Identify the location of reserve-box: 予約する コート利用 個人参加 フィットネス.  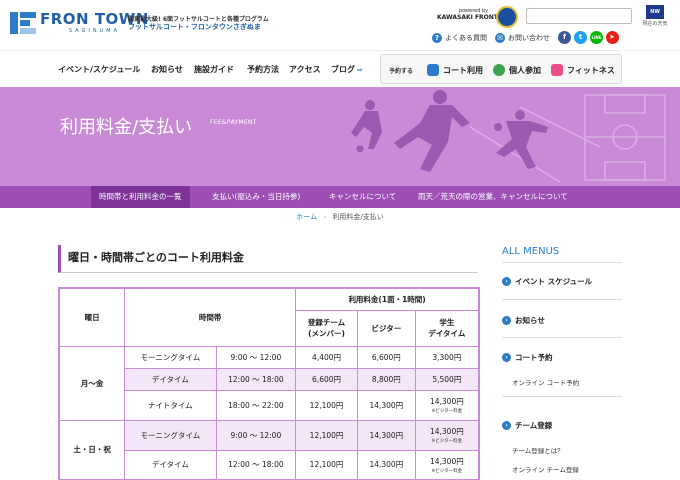
(501, 69).